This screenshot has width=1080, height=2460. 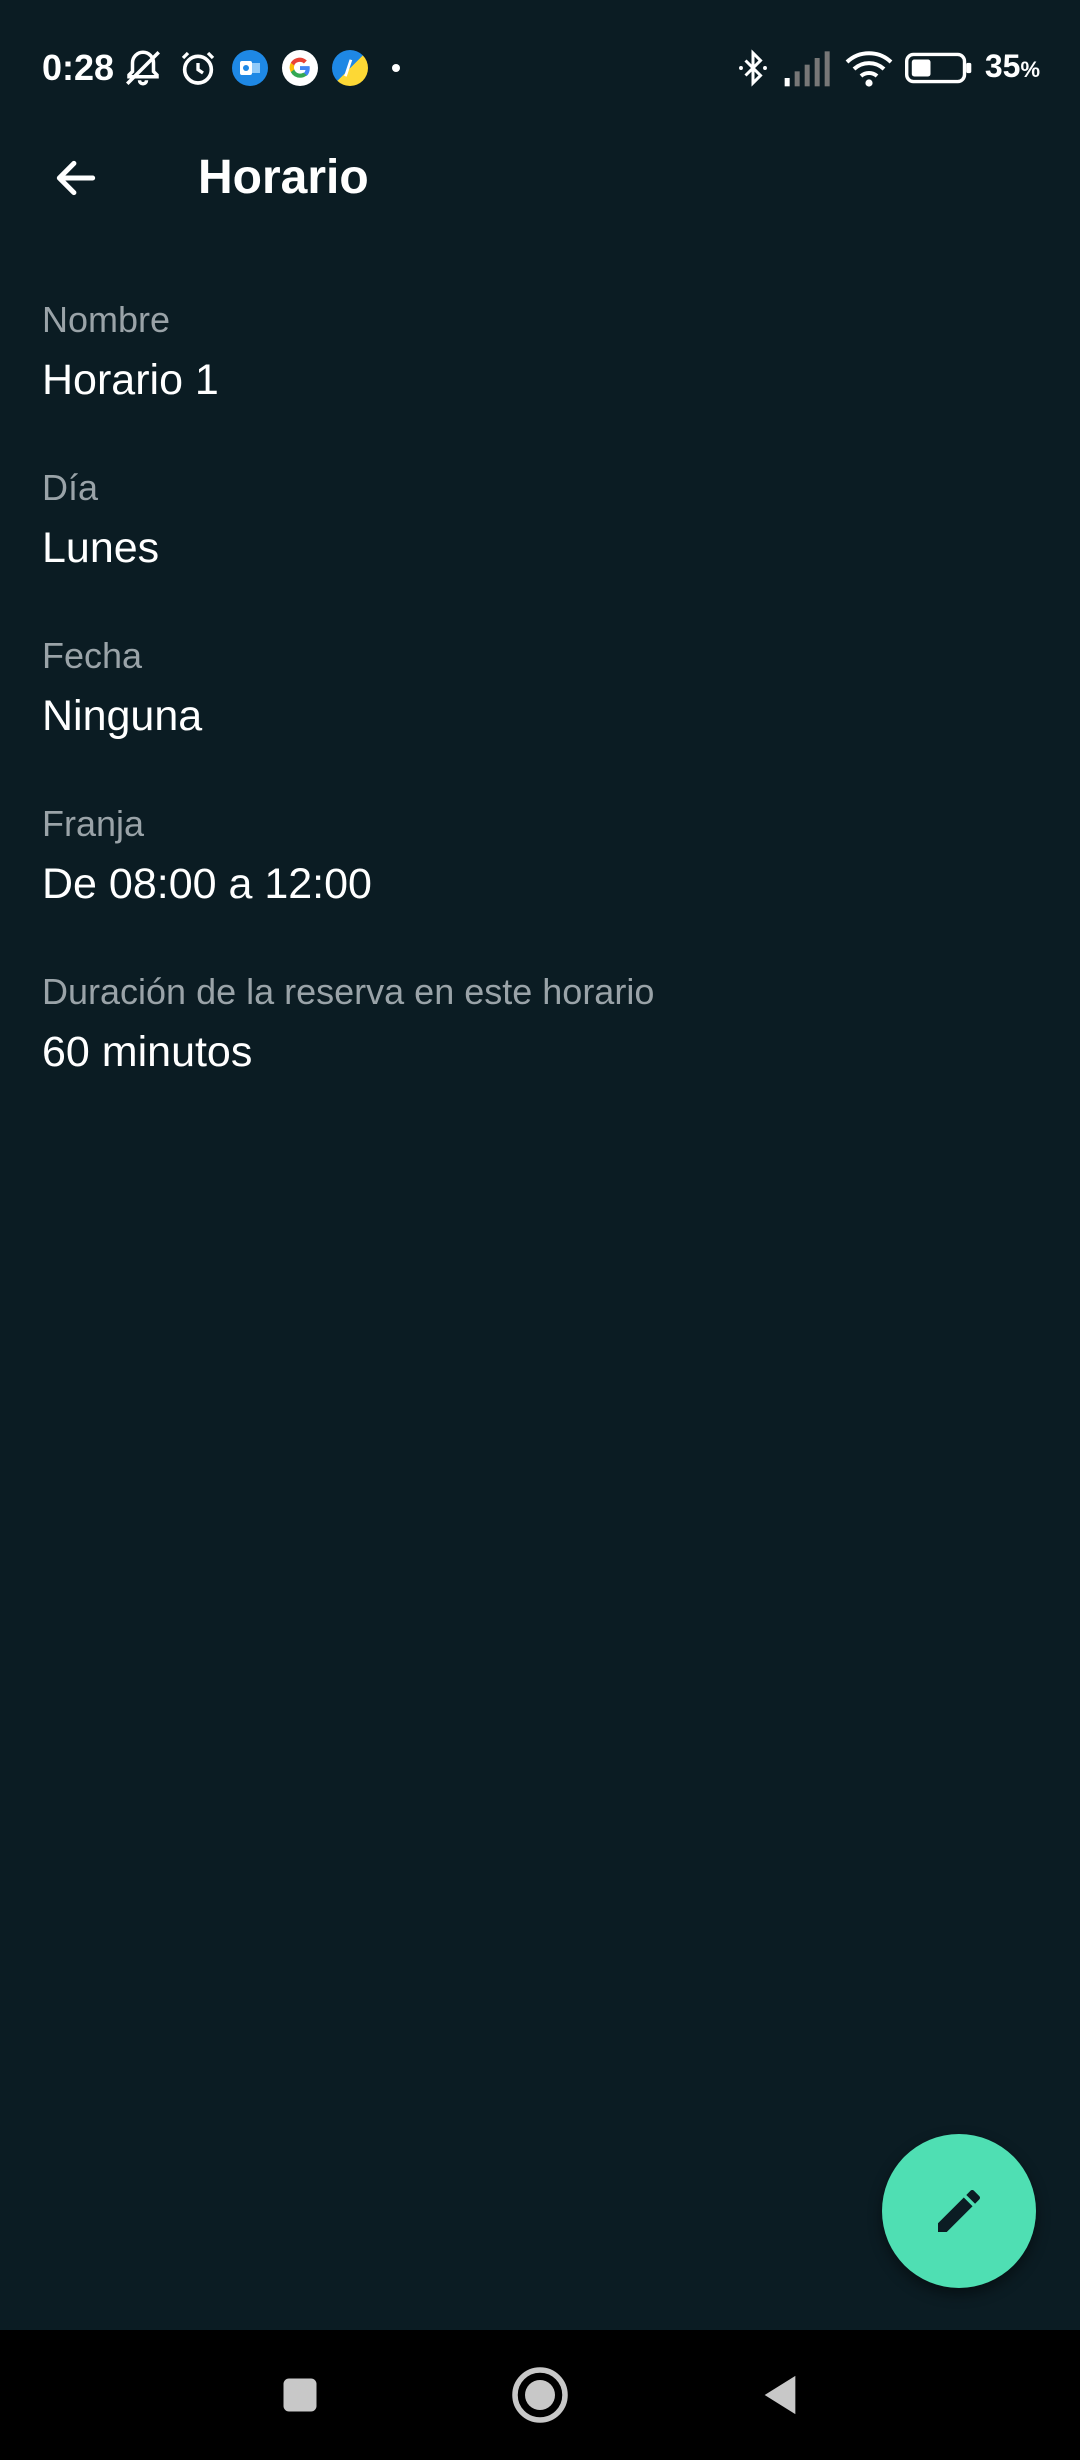 I want to click on field-label: Nombre, so click(x=106, y=319).